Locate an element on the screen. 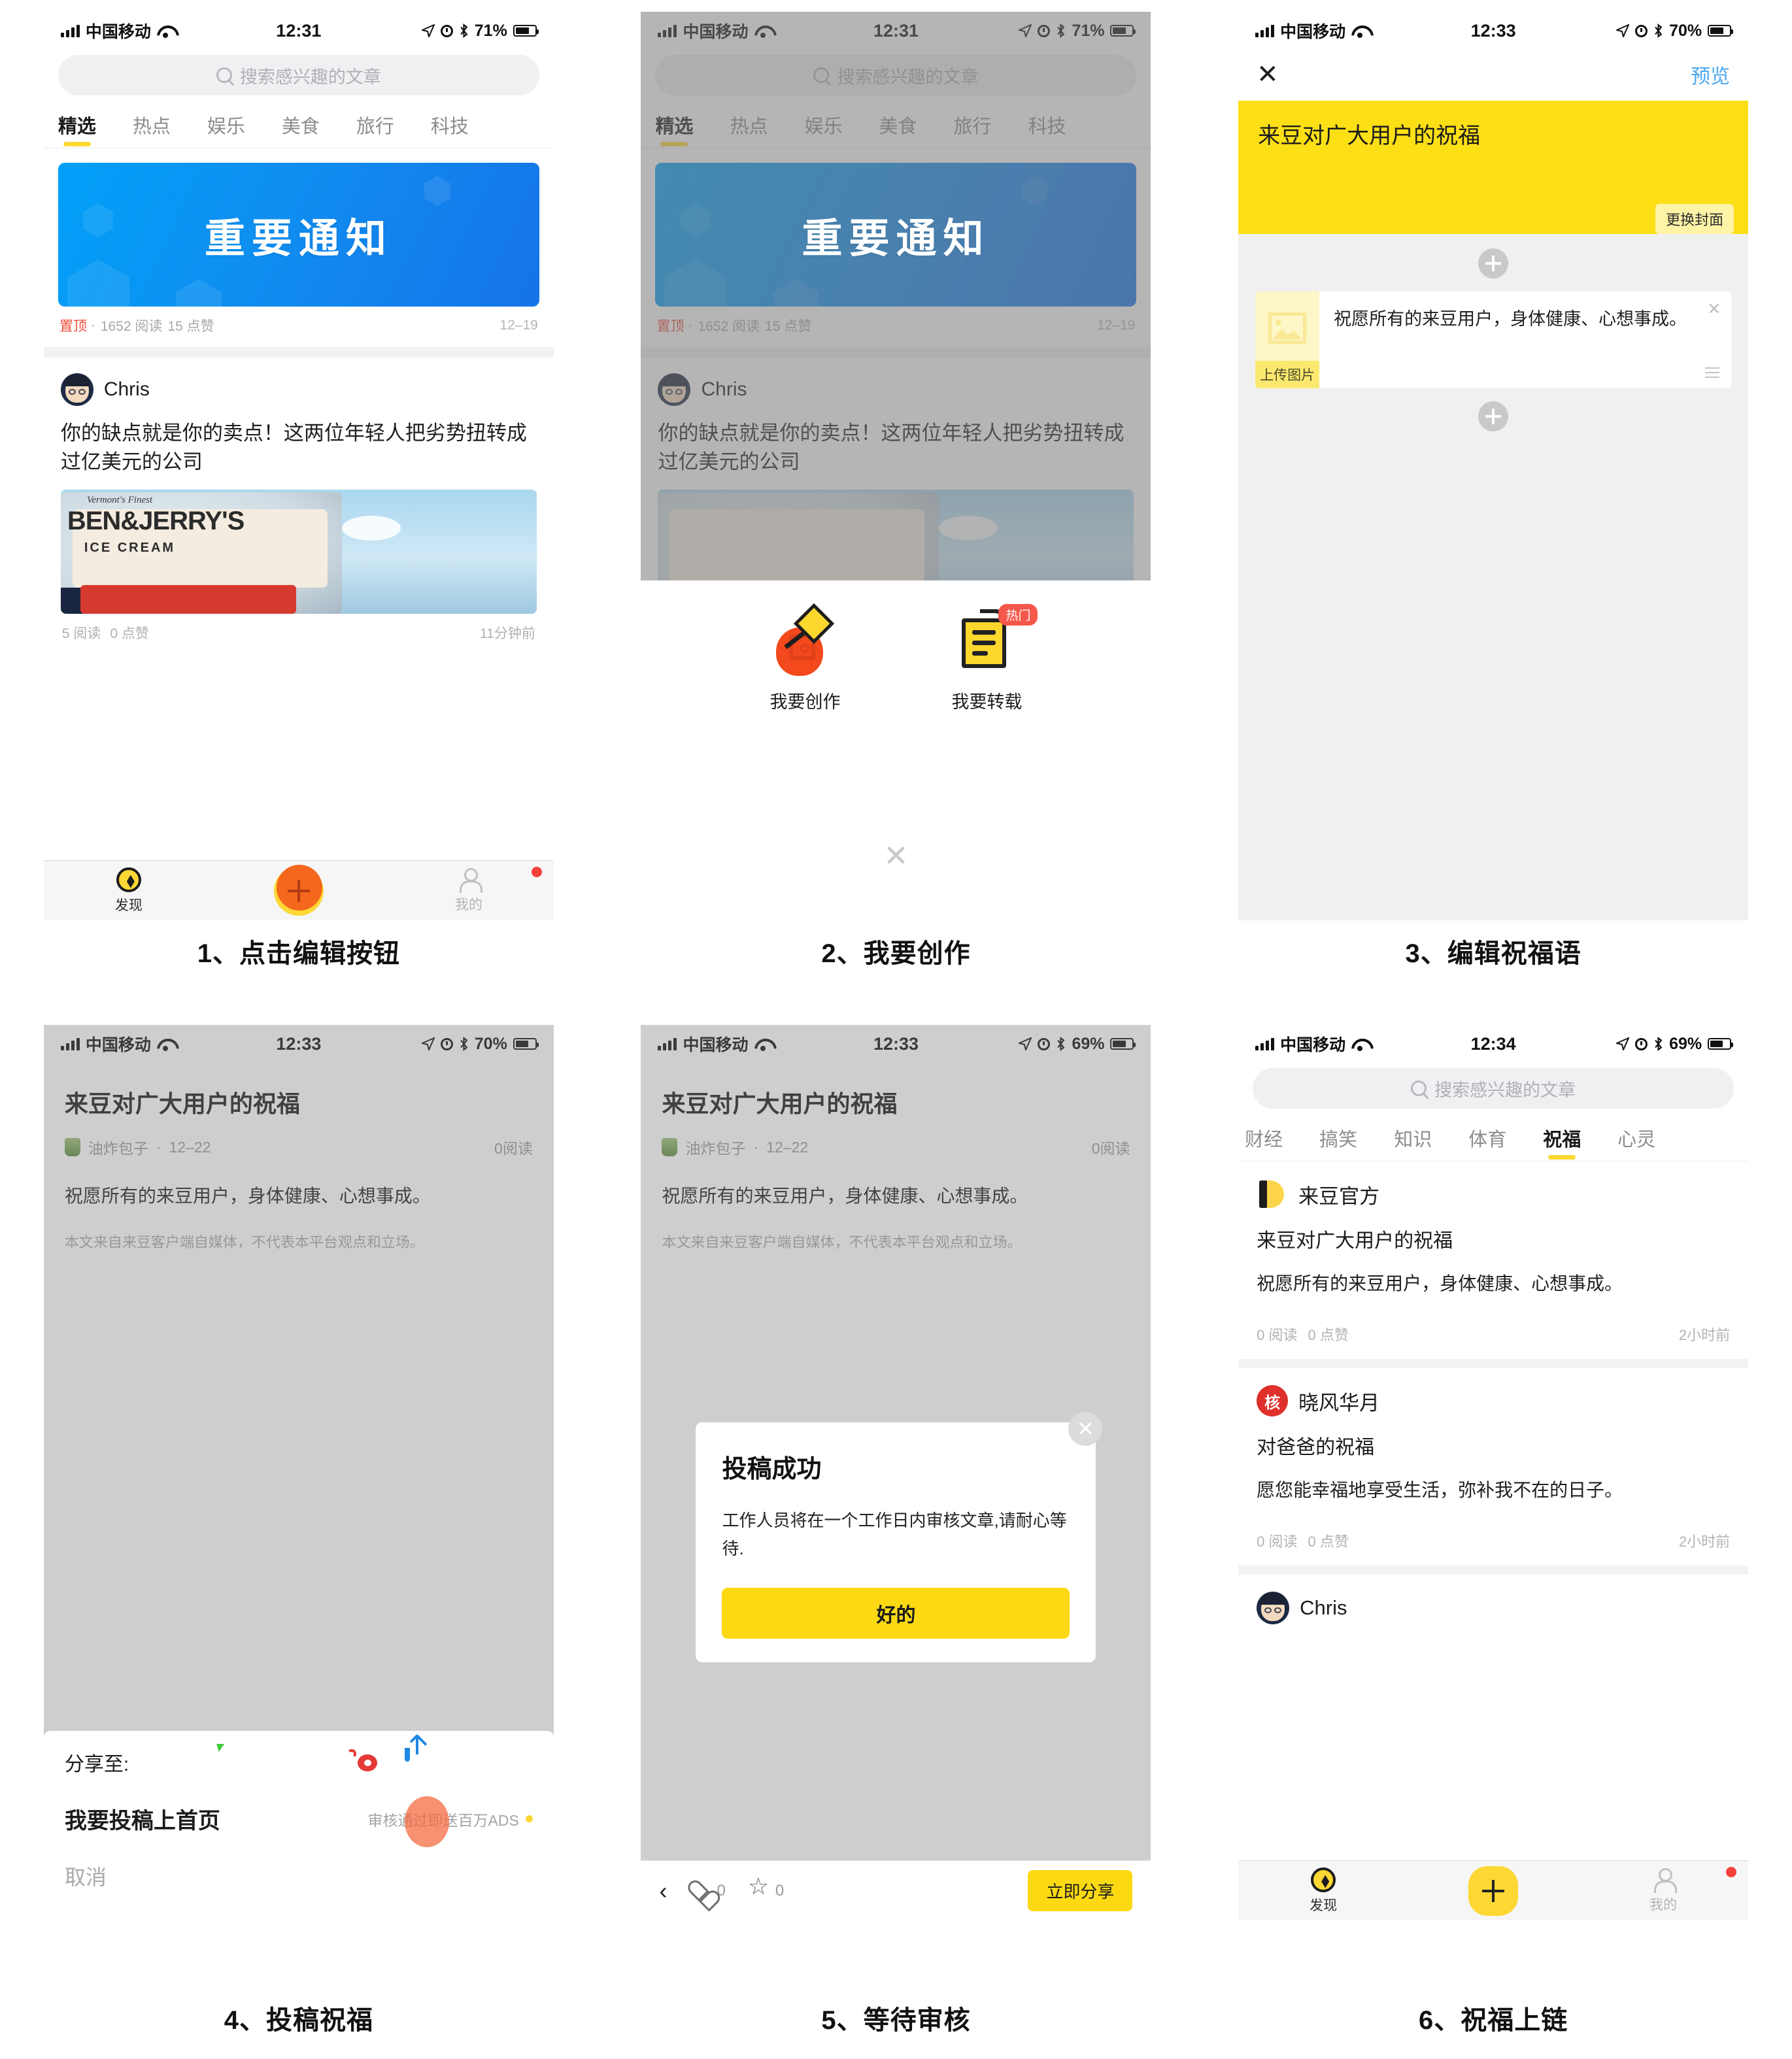 The width and height of the screenshot is (1792, 2059). remove-block-icon: ✕ is located at coordinates (1714, 309).